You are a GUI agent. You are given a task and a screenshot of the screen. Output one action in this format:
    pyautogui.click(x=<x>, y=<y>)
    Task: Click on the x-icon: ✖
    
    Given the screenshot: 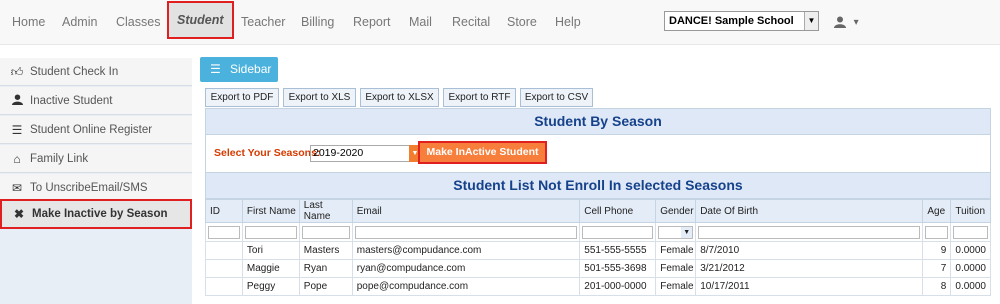 What is the action you would take?
    pyautogui.click(x=19, y=214)
    